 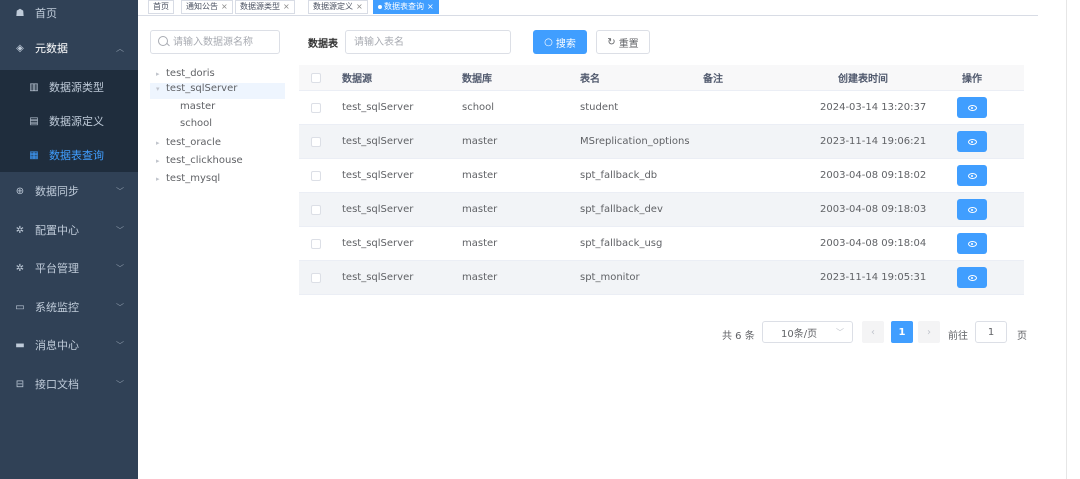 I want to click on table-icon: ▦, so click(x=34, y=155).